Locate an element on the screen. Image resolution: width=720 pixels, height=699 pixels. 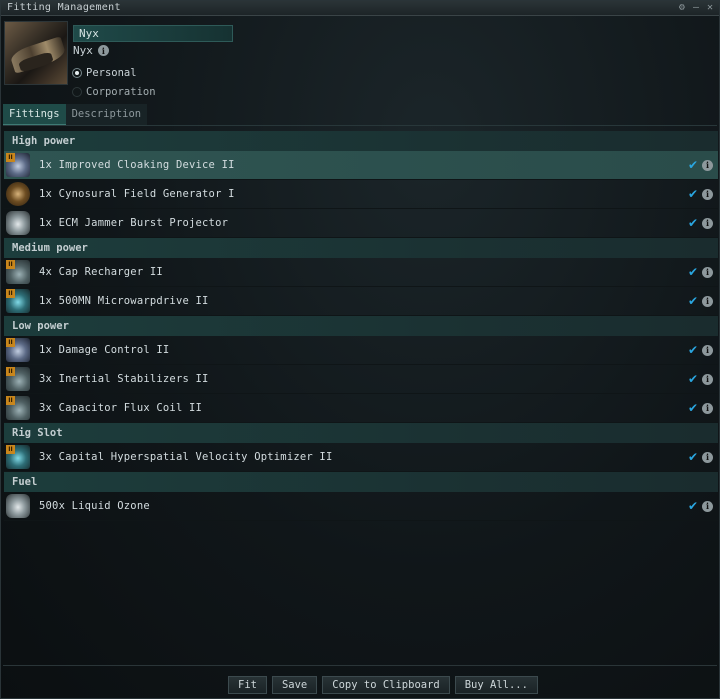
module-label: 3x Capacitor Flux Coil II is located at coordinates (121, 408).